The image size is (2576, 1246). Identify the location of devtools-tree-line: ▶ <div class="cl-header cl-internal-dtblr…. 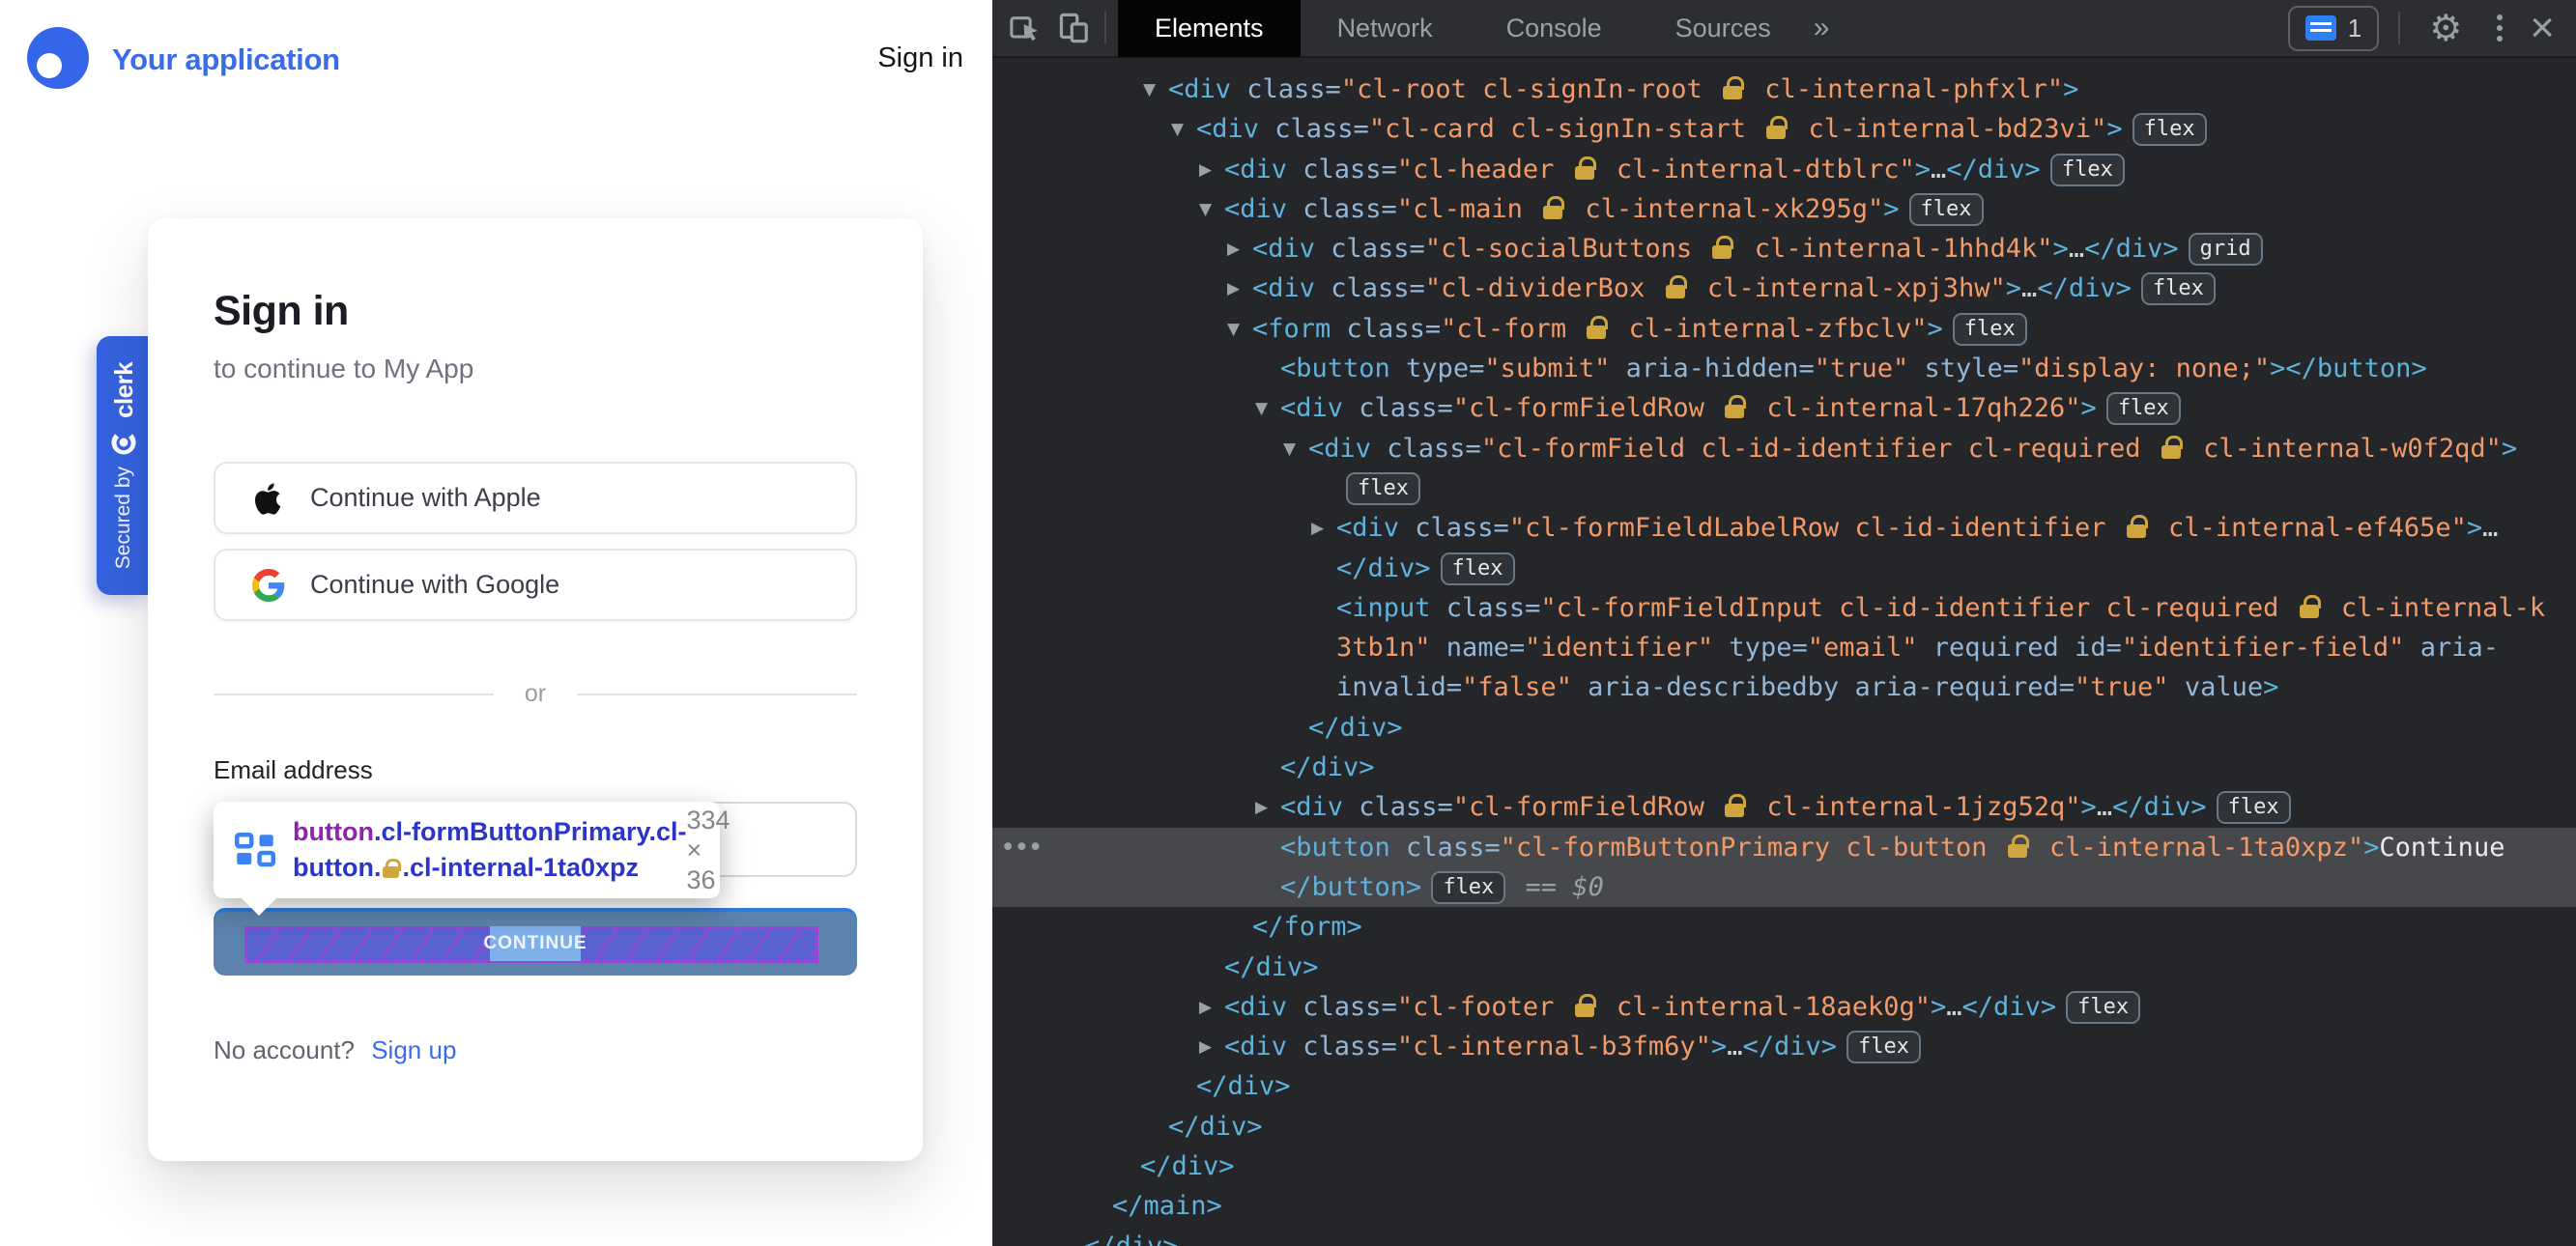
(1784, 169).